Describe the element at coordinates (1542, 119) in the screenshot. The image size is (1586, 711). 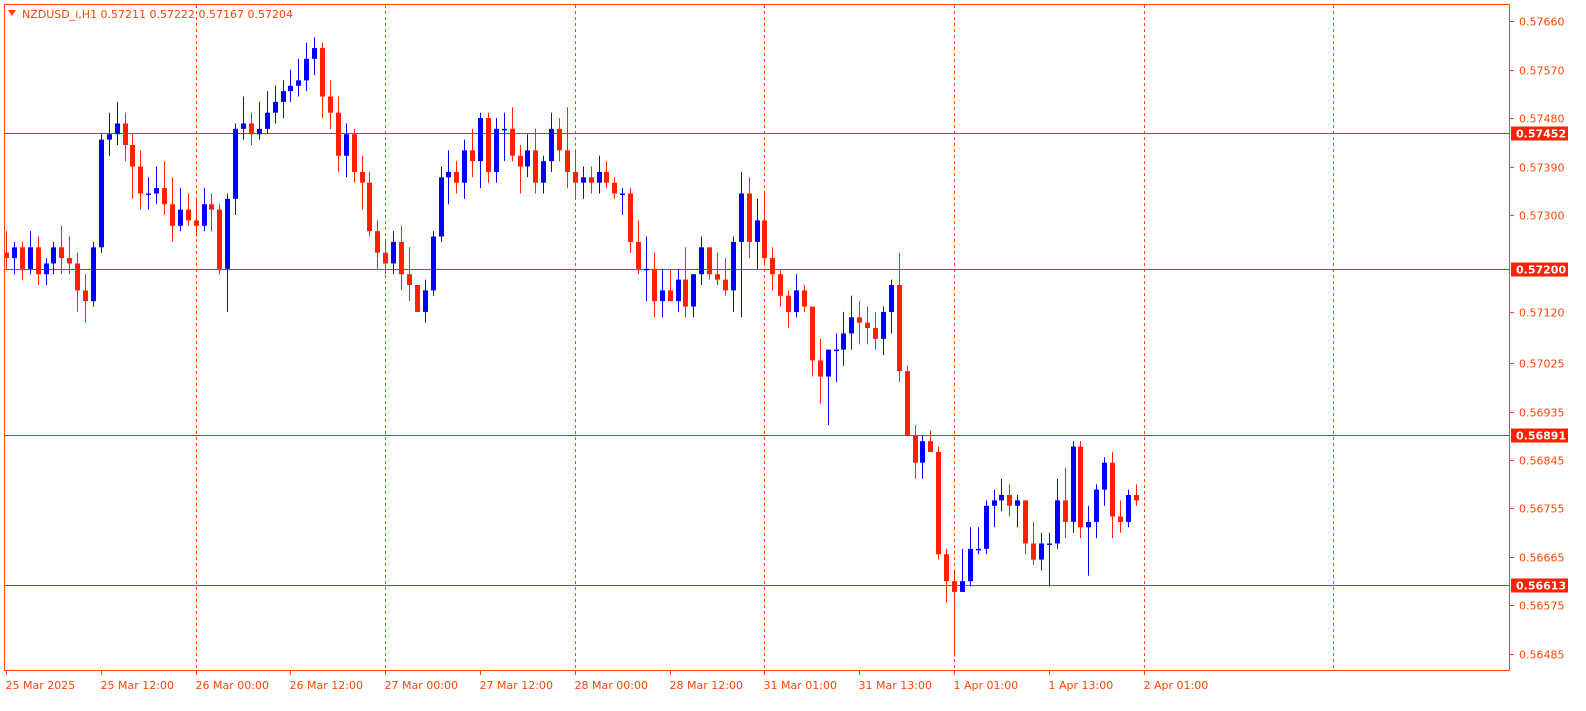
I see `price-tick-label: 0.57480` at that location.